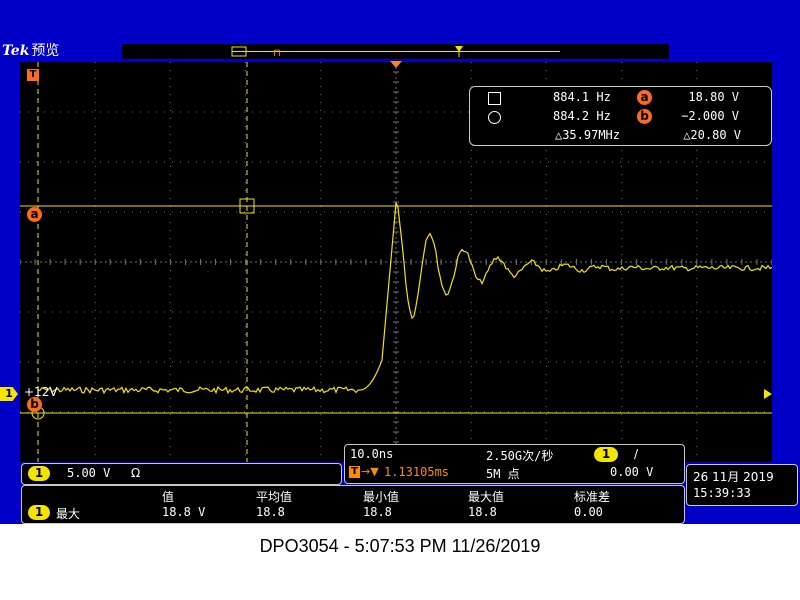  Describe the element at coordinates (503, 474) in the screenshot. I see `record-length-label: 5M 点` at that location.